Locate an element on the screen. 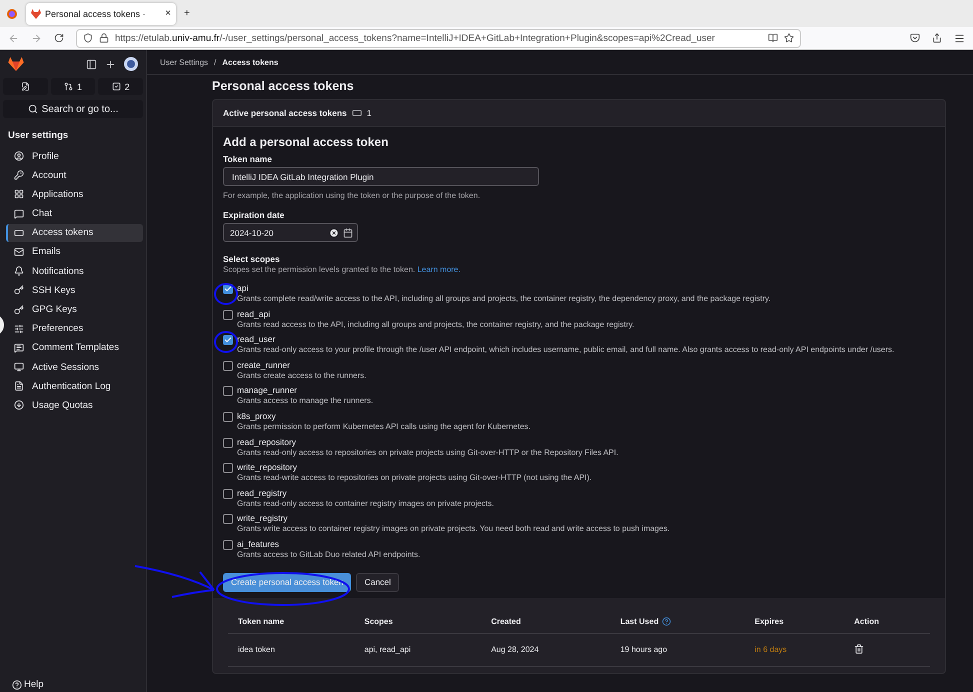  scope-description: Grants read-only access to your profile through the /user API endpoint, which includes username, public email, and full name. Also grants access to read-only API endpoints under /users. is located at coordinates (566, 350).